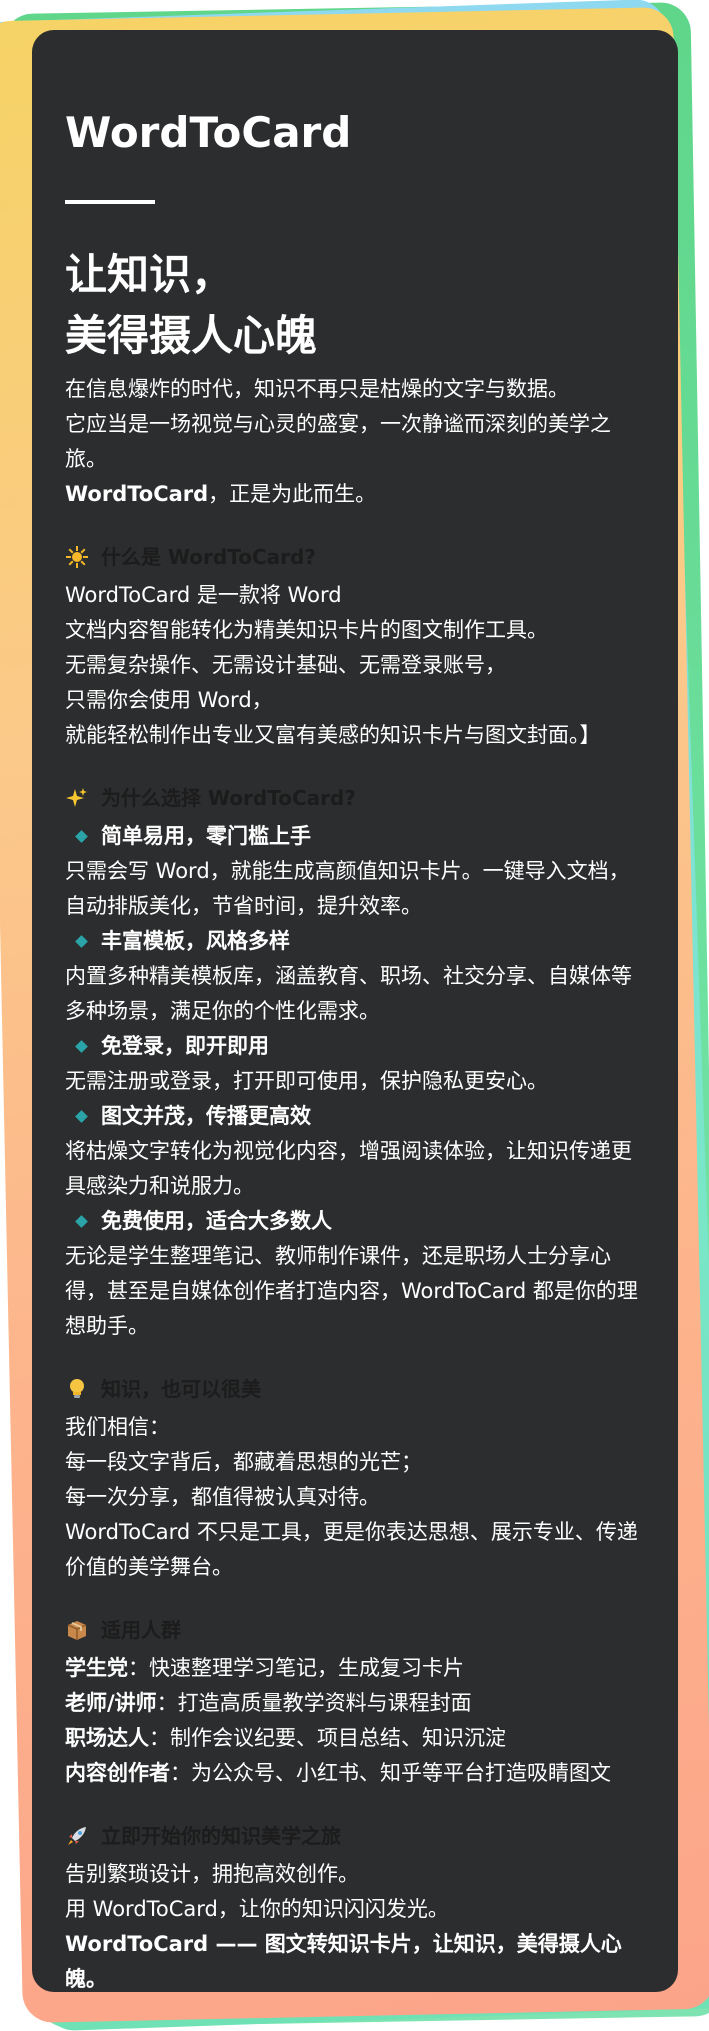 The image size is (709, 2031). What do you see at coordinates (208, 132) in the screenshot?
I see `brand-title: WordToCard` at bounding box center [208, 132].